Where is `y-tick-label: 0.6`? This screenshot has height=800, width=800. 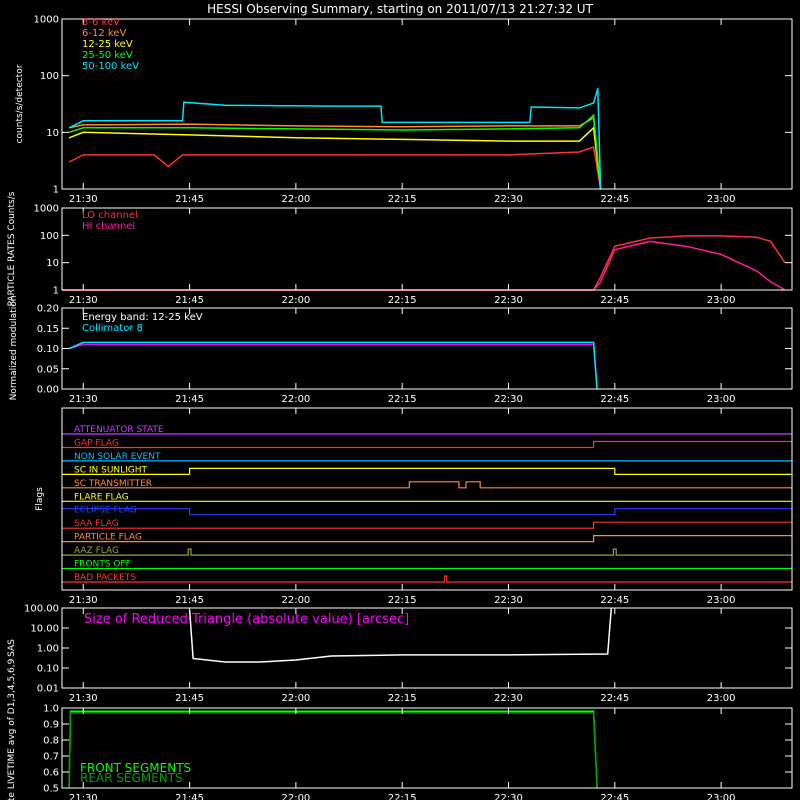 y-tick-label: 0.6 is located at coordinates (51, 773).